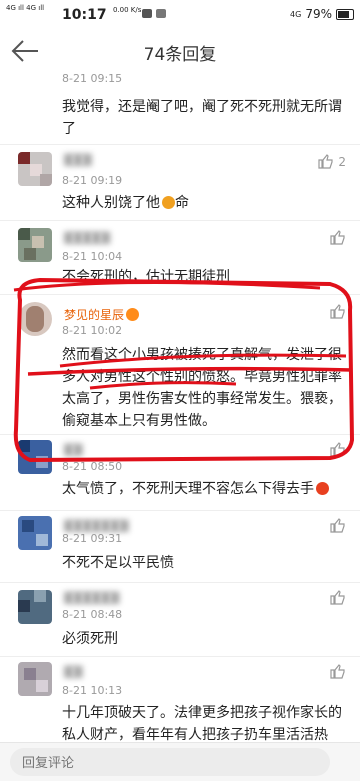  I want to click on angry-face-emoji-icon, so click(322, 488).